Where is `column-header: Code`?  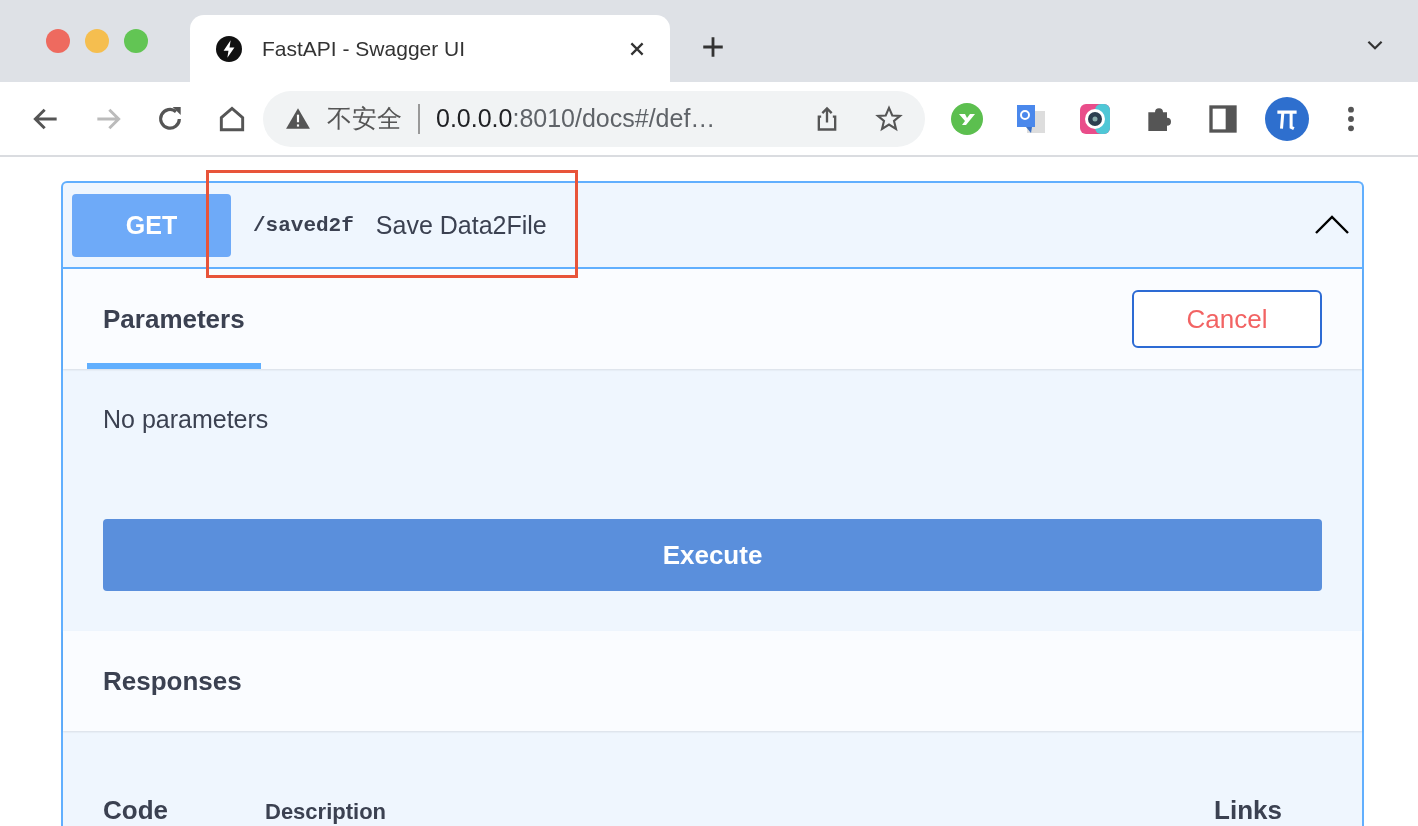 column-header: Code is located at coordinates (135, 810).